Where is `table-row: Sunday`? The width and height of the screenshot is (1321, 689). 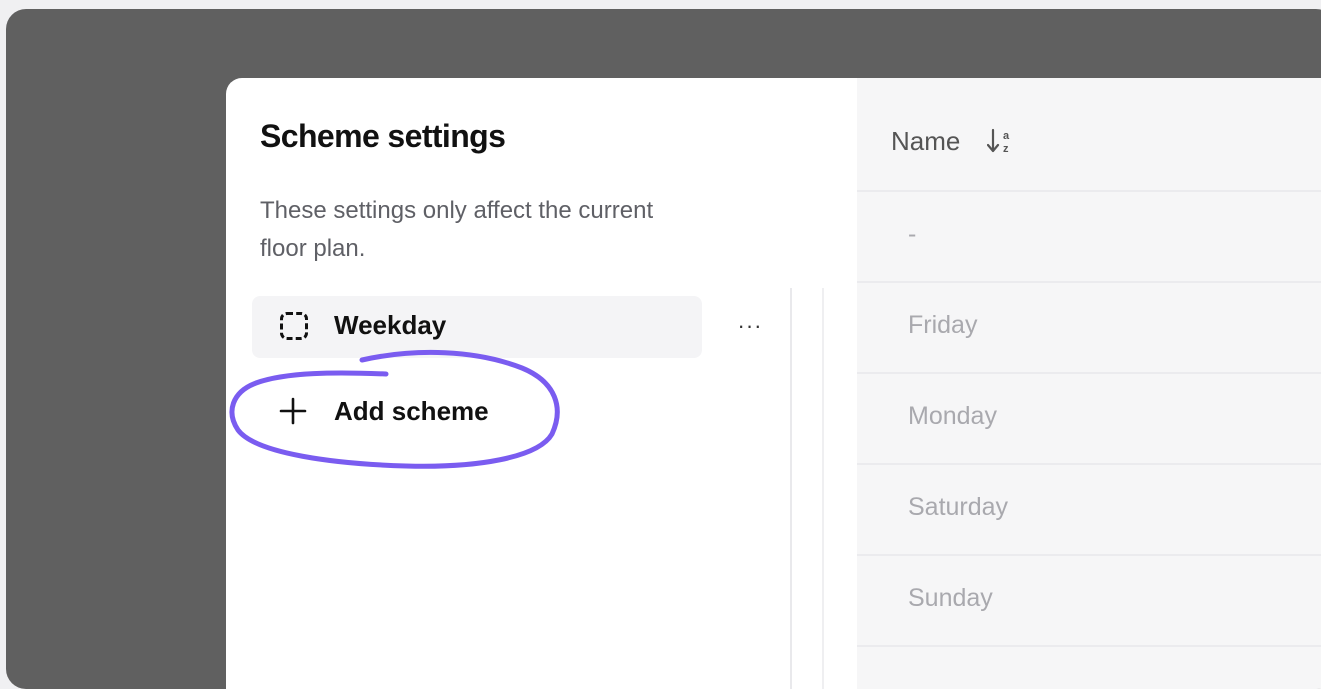
table-row: Sunday is located at coordinates (1089, 601).